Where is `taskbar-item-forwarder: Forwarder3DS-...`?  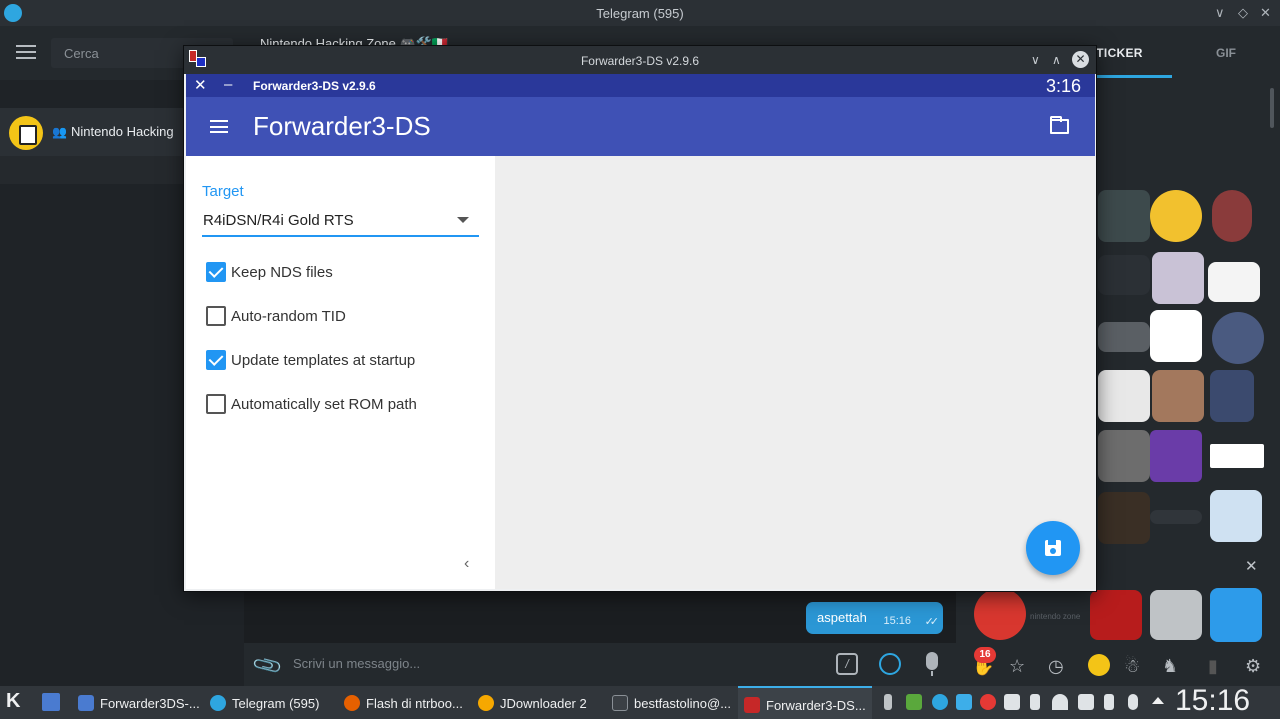
taskbar-item-forwarder: Forwarder3DS-... is located at coordinates (136, 702).